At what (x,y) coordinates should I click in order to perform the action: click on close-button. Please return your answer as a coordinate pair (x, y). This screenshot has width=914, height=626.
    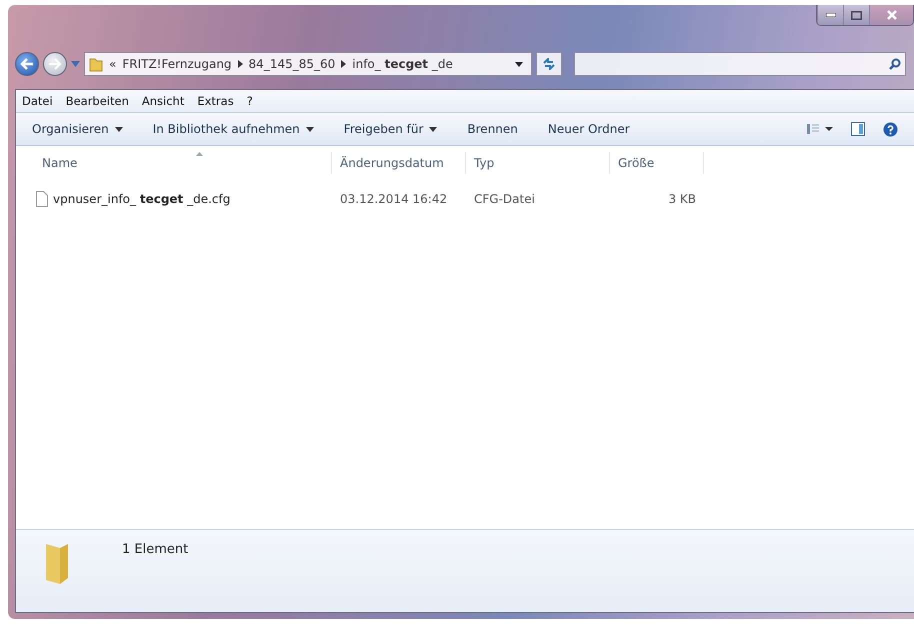
    Looking at the image, I should click on (891, 15).